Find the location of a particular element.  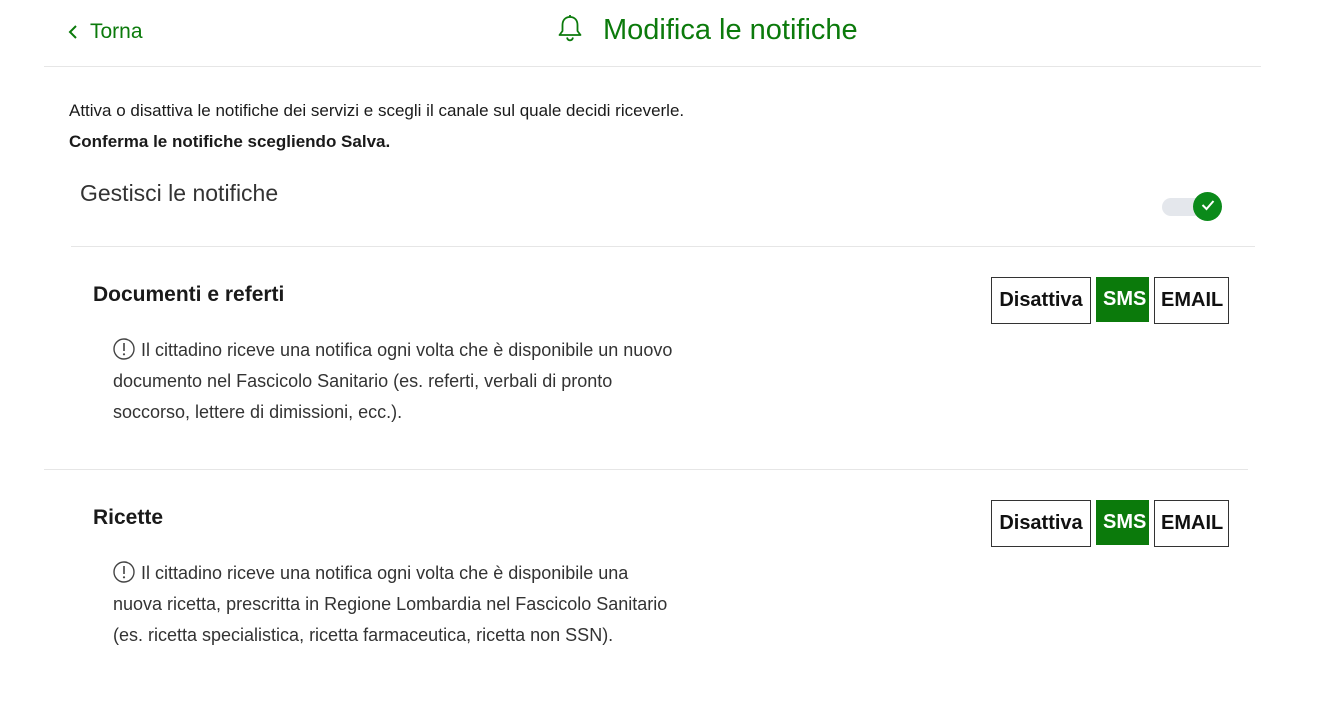

toggle-knob is located at coordinates (1207, 206).